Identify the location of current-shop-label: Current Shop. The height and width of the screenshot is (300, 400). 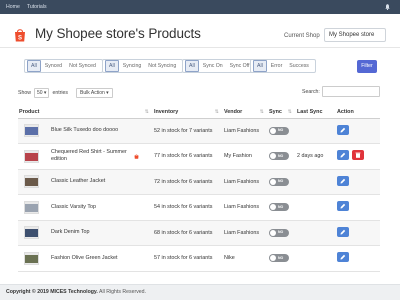
(302, 36).